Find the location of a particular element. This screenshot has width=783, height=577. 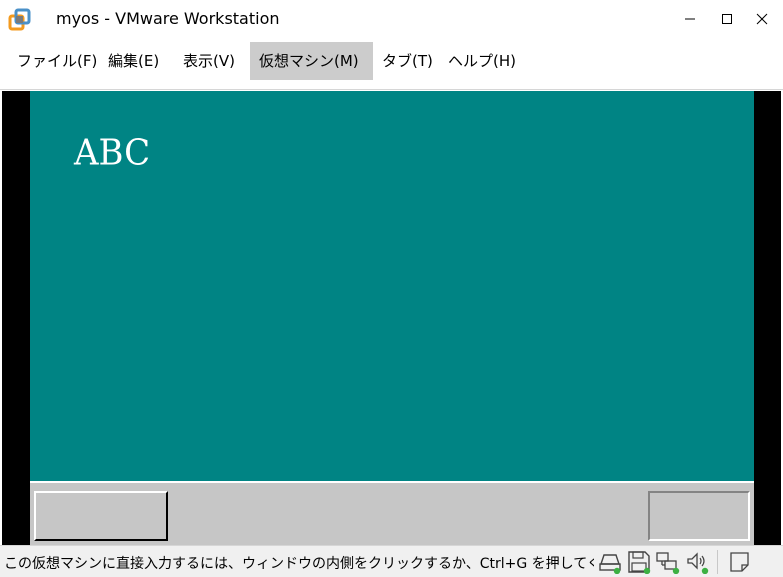

status-separator is located at coordinates (717, 562).